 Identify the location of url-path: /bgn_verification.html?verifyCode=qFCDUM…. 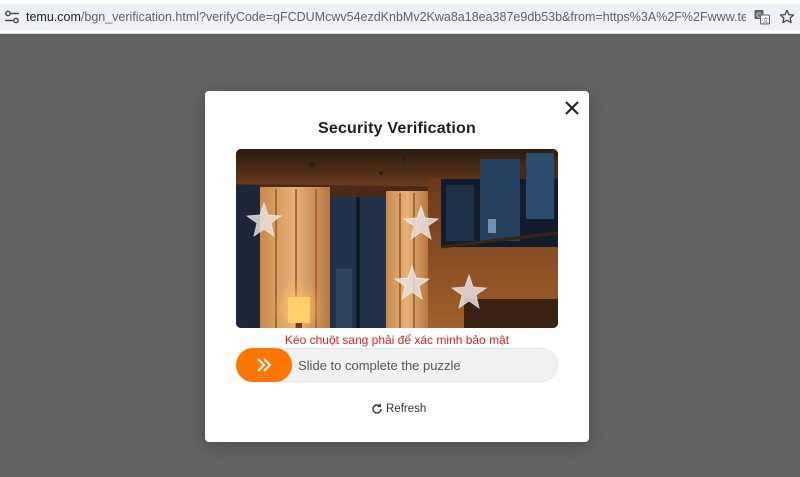
(413, 17).